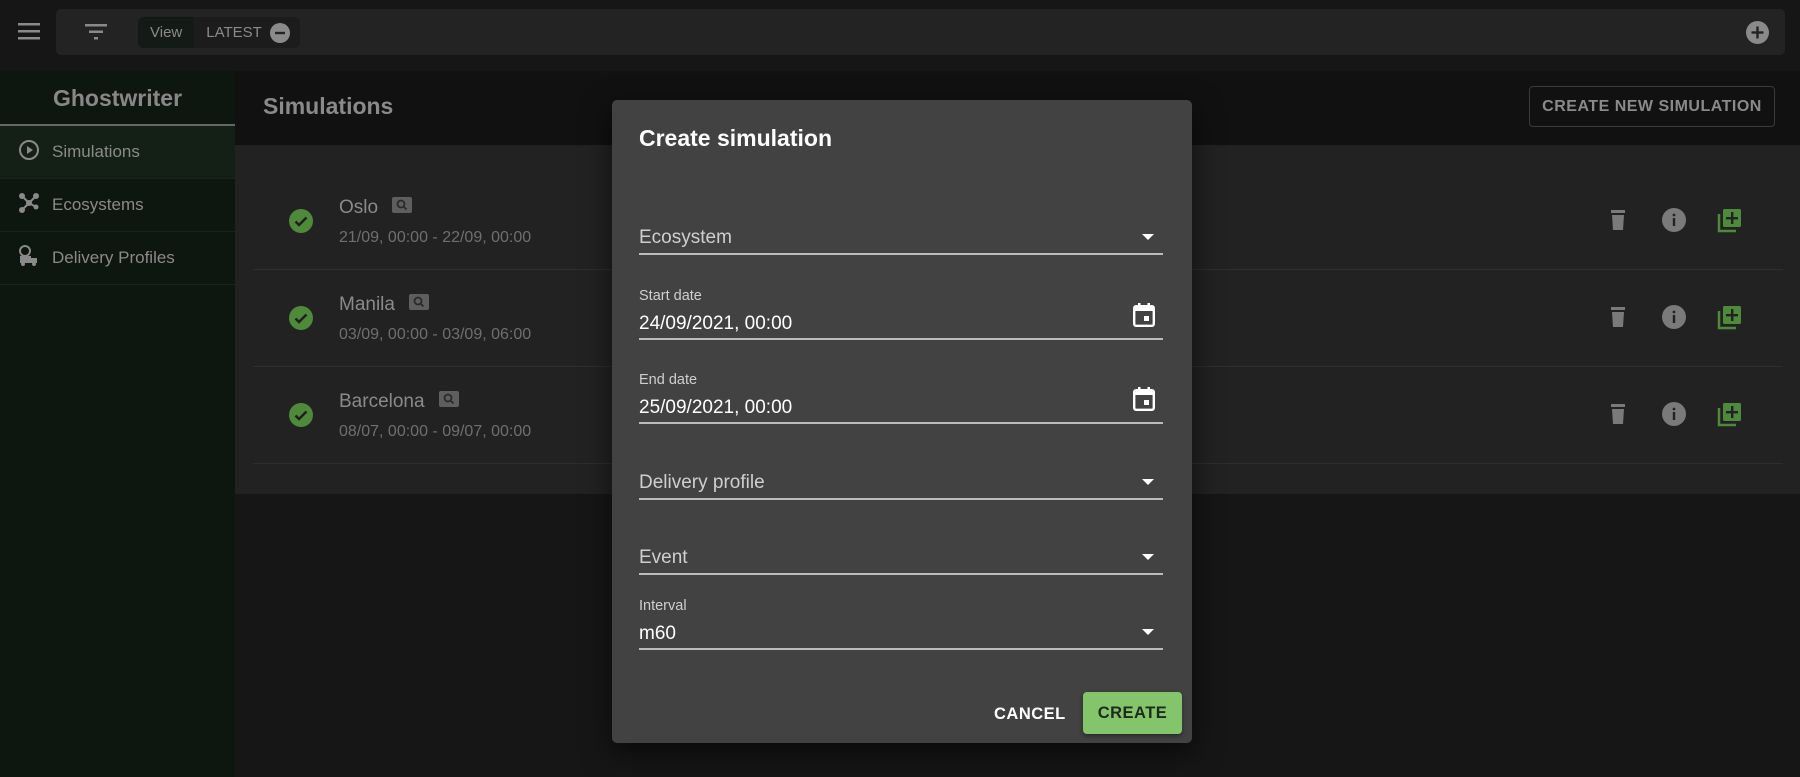 This screenshot has height=777, width=1800. I want to click on sidebar-item-label: Simulations, so click(96, 151).